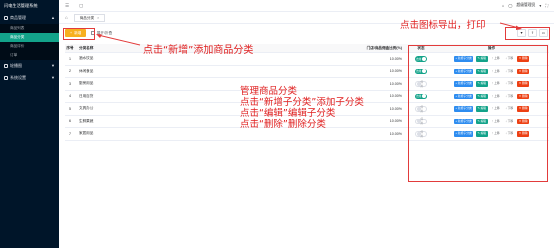  What do you see at coordinates (443, 25) in the screenshot?
I see `annotation-export: 点击图标导出，打印` at bounding box center [443, 25].